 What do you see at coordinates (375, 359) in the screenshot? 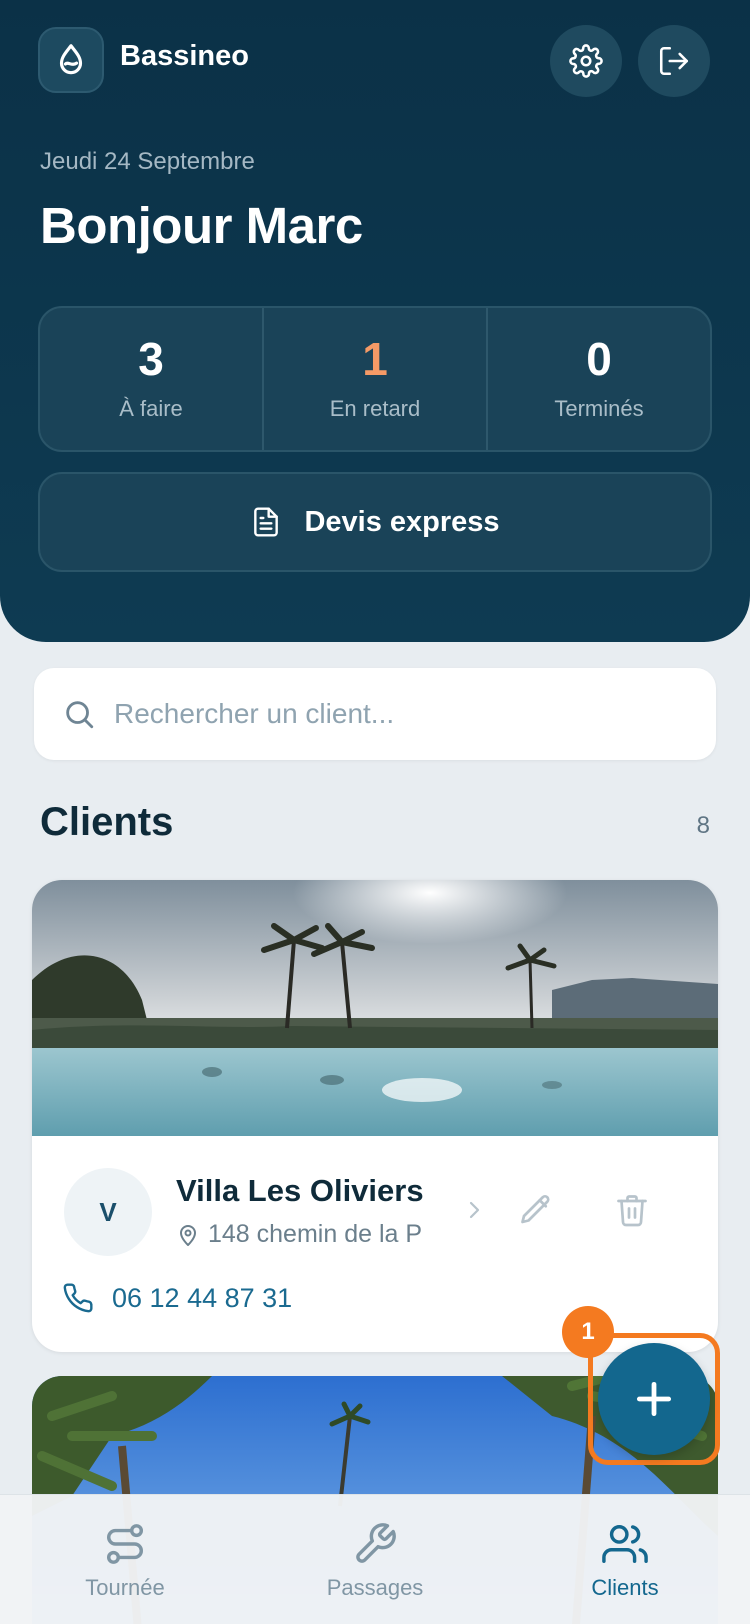
I see `stat-late-value: 1` at bounding box center [375, 359].